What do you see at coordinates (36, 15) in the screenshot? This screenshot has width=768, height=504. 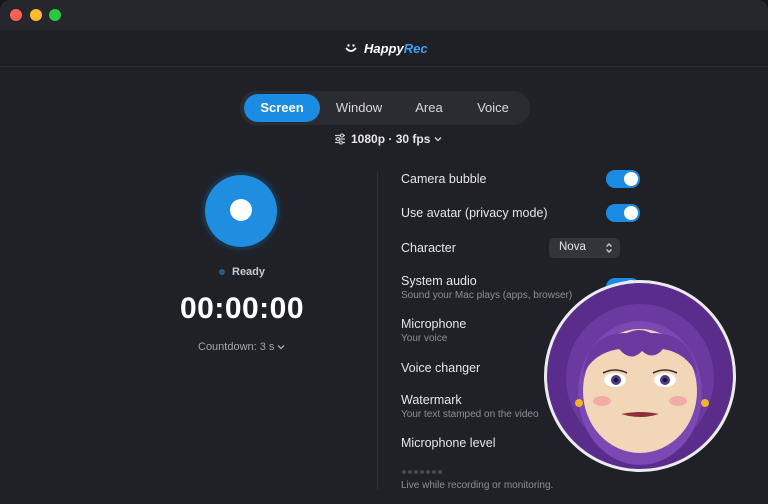 I see `minimize-window-button` at bounding box center [36, 15].